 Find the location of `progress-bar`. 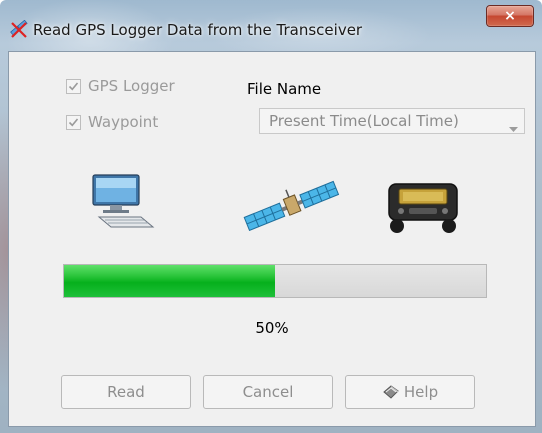

progress-bar is located at coordinates (275, 281).